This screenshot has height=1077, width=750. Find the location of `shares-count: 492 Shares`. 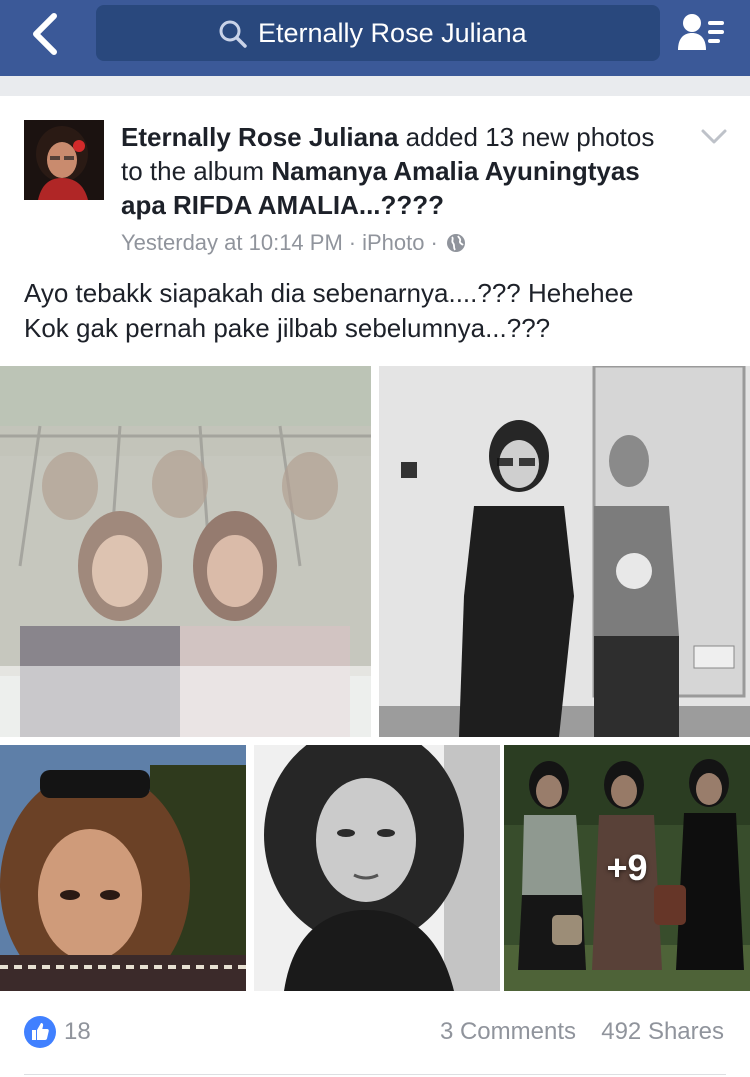

shares-count: 492 Shares is located at coordinates (662, 1032).